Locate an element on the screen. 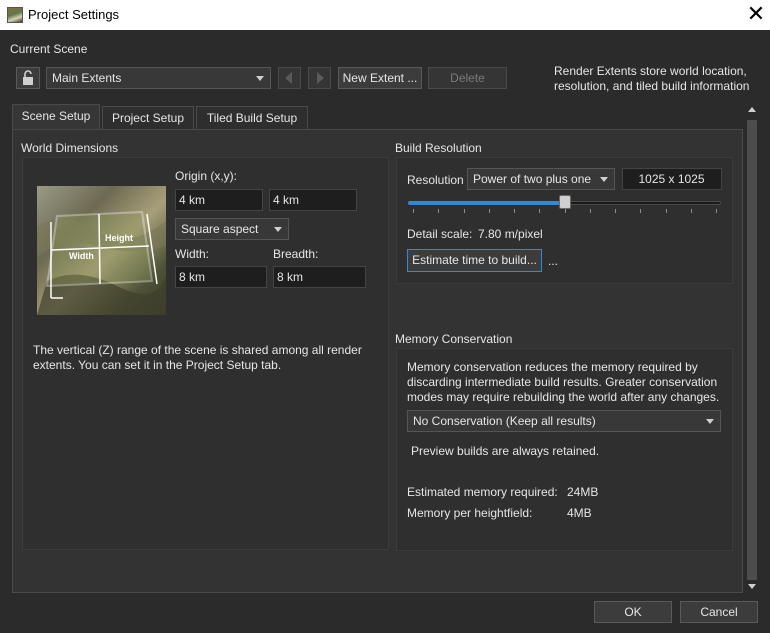 This screenshot has height=633, width=770. tab-project-setup: Project Setup is located at coordinates (148, 118).